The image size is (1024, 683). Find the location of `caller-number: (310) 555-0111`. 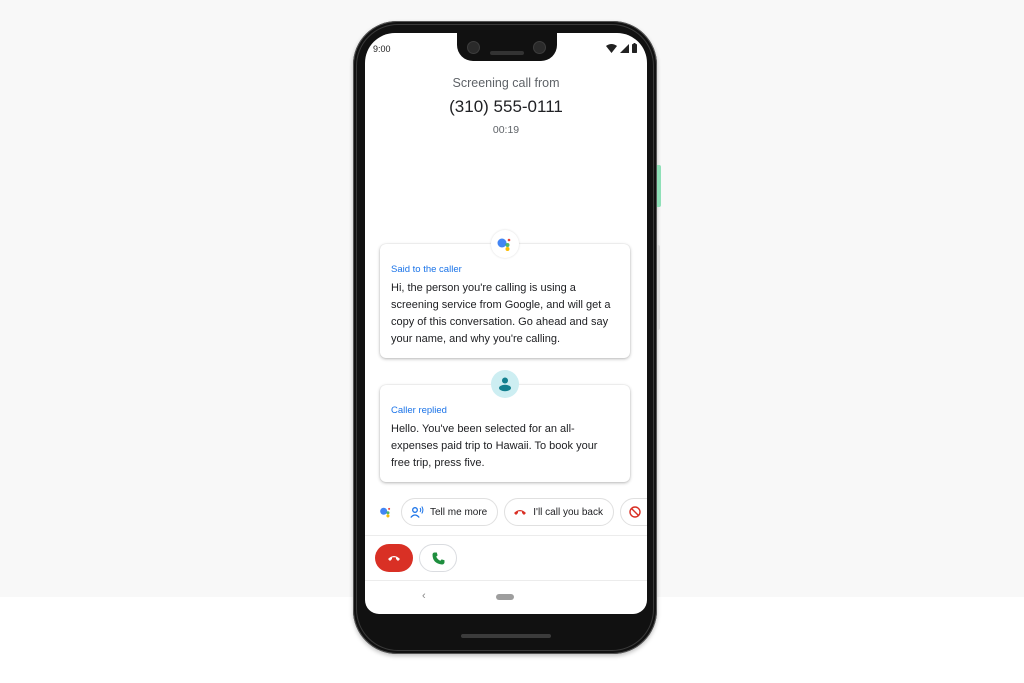

caller-number: (310) 555-0111 is located at coordinates (506, 106).